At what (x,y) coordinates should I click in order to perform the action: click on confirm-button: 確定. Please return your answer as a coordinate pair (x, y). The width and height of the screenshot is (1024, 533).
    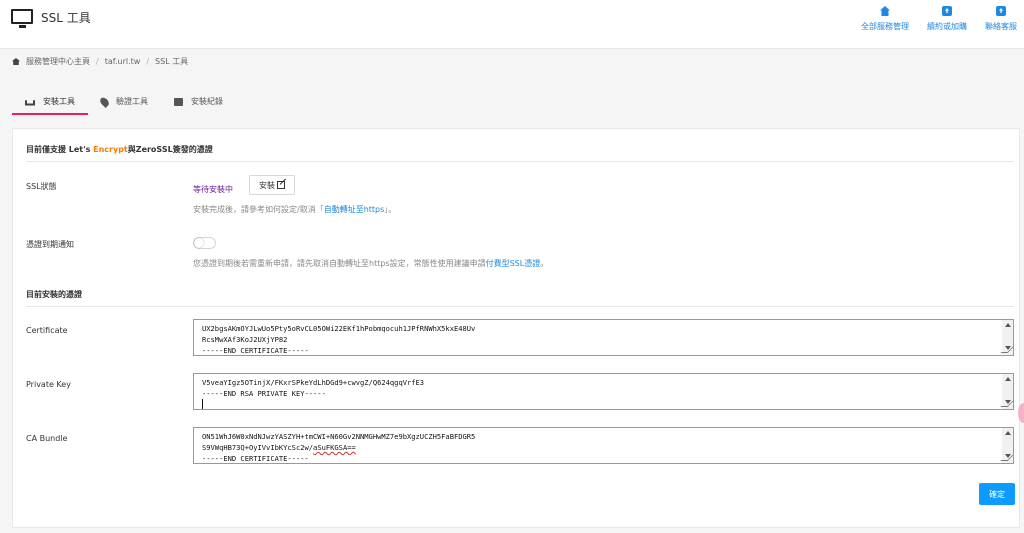
    Looking at the image, I should click on (997, 494).